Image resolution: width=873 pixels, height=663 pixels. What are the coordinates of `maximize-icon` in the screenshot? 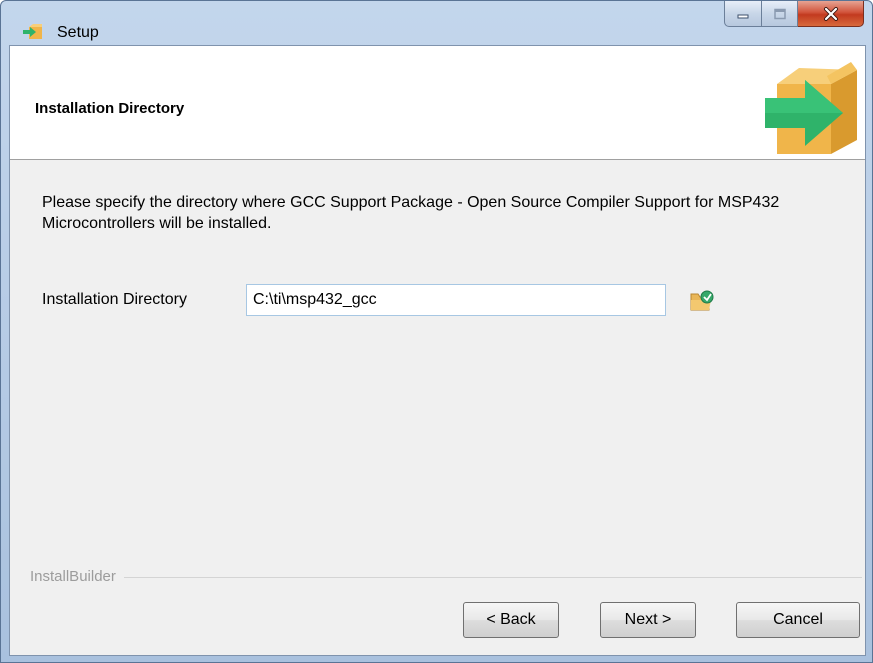 It's located at (779, 13).